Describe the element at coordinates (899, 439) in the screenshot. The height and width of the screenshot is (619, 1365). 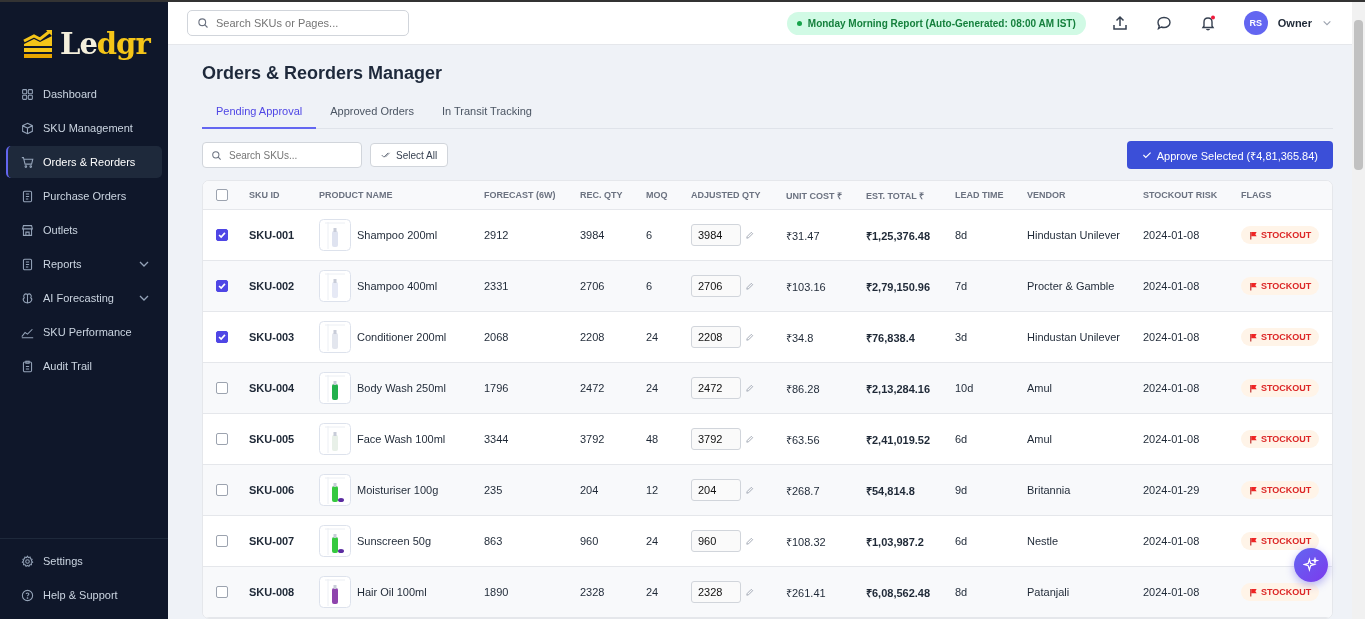
I see `table-cell-text: ₹2,41,019.52` at that location.